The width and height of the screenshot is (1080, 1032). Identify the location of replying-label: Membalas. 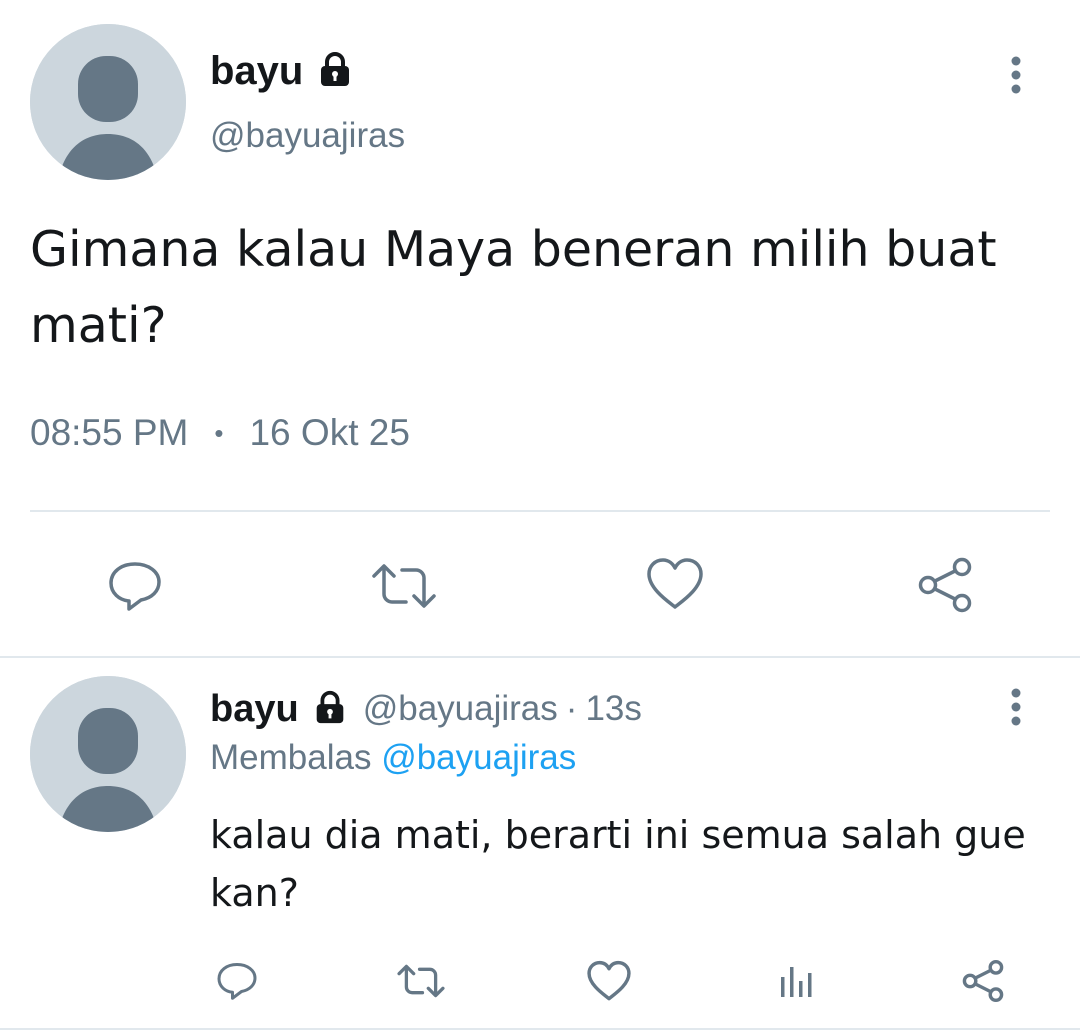
(291, 757).